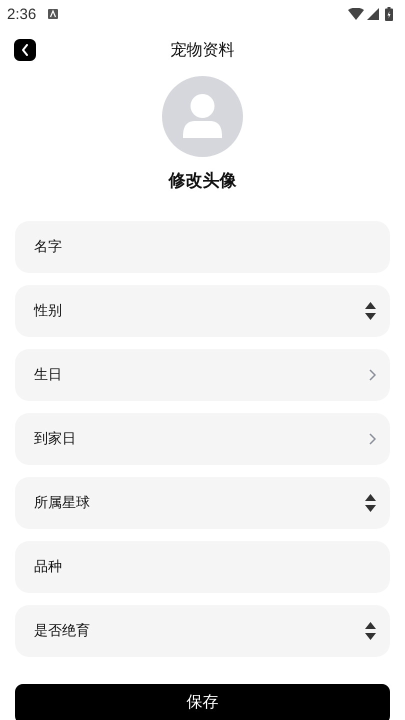  I want to click on field-label: 到家日, so click(55, 439).